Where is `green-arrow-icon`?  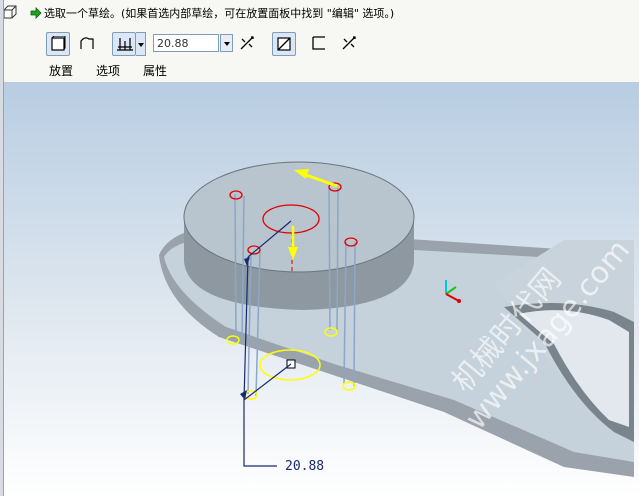 green-arrow-icon is located at coordinates (36, 13).